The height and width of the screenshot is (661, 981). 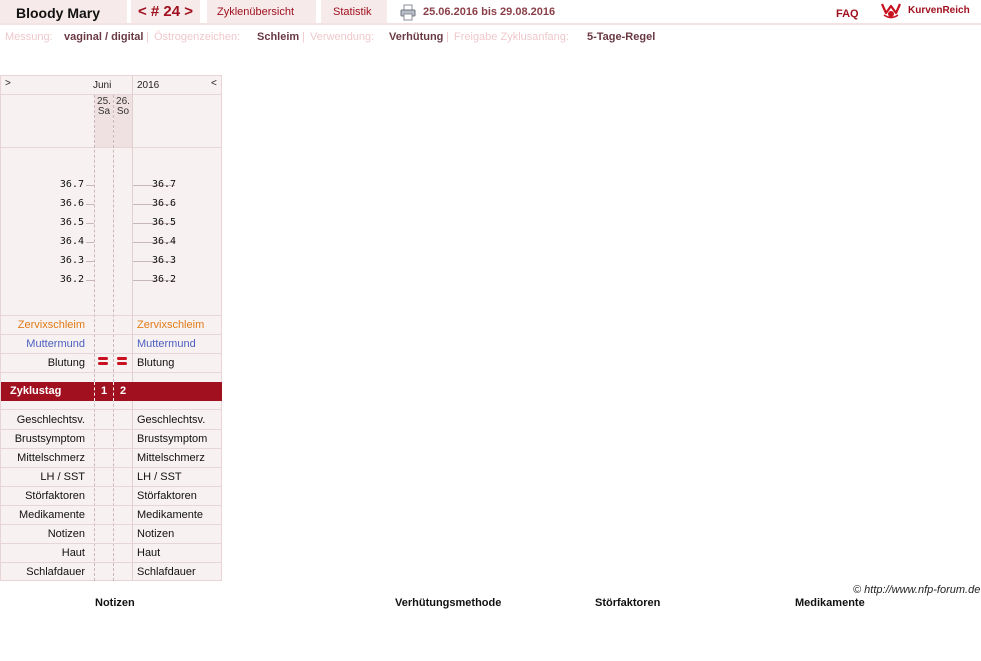 I want to click on medication-heading: Medikamente, so click(x=830, y=603).